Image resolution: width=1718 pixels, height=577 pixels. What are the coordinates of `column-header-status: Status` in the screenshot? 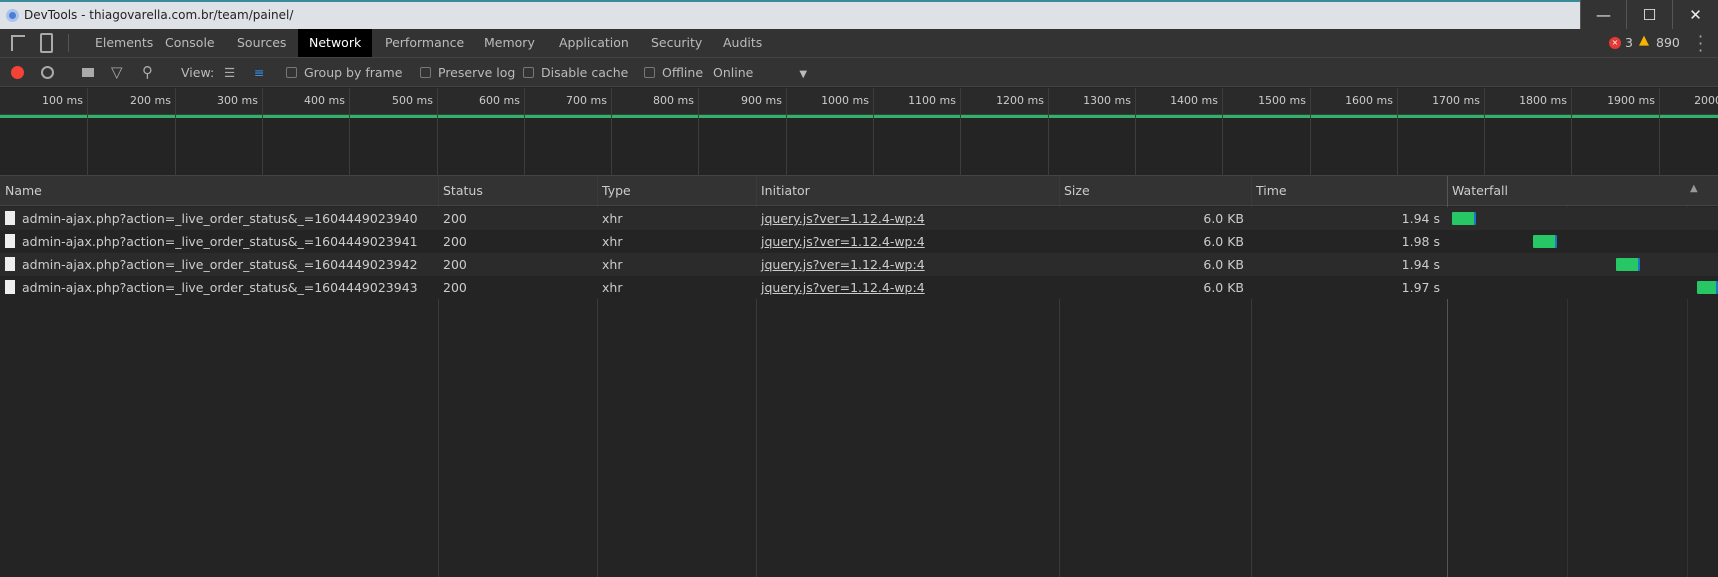 It's located at (460, 191).